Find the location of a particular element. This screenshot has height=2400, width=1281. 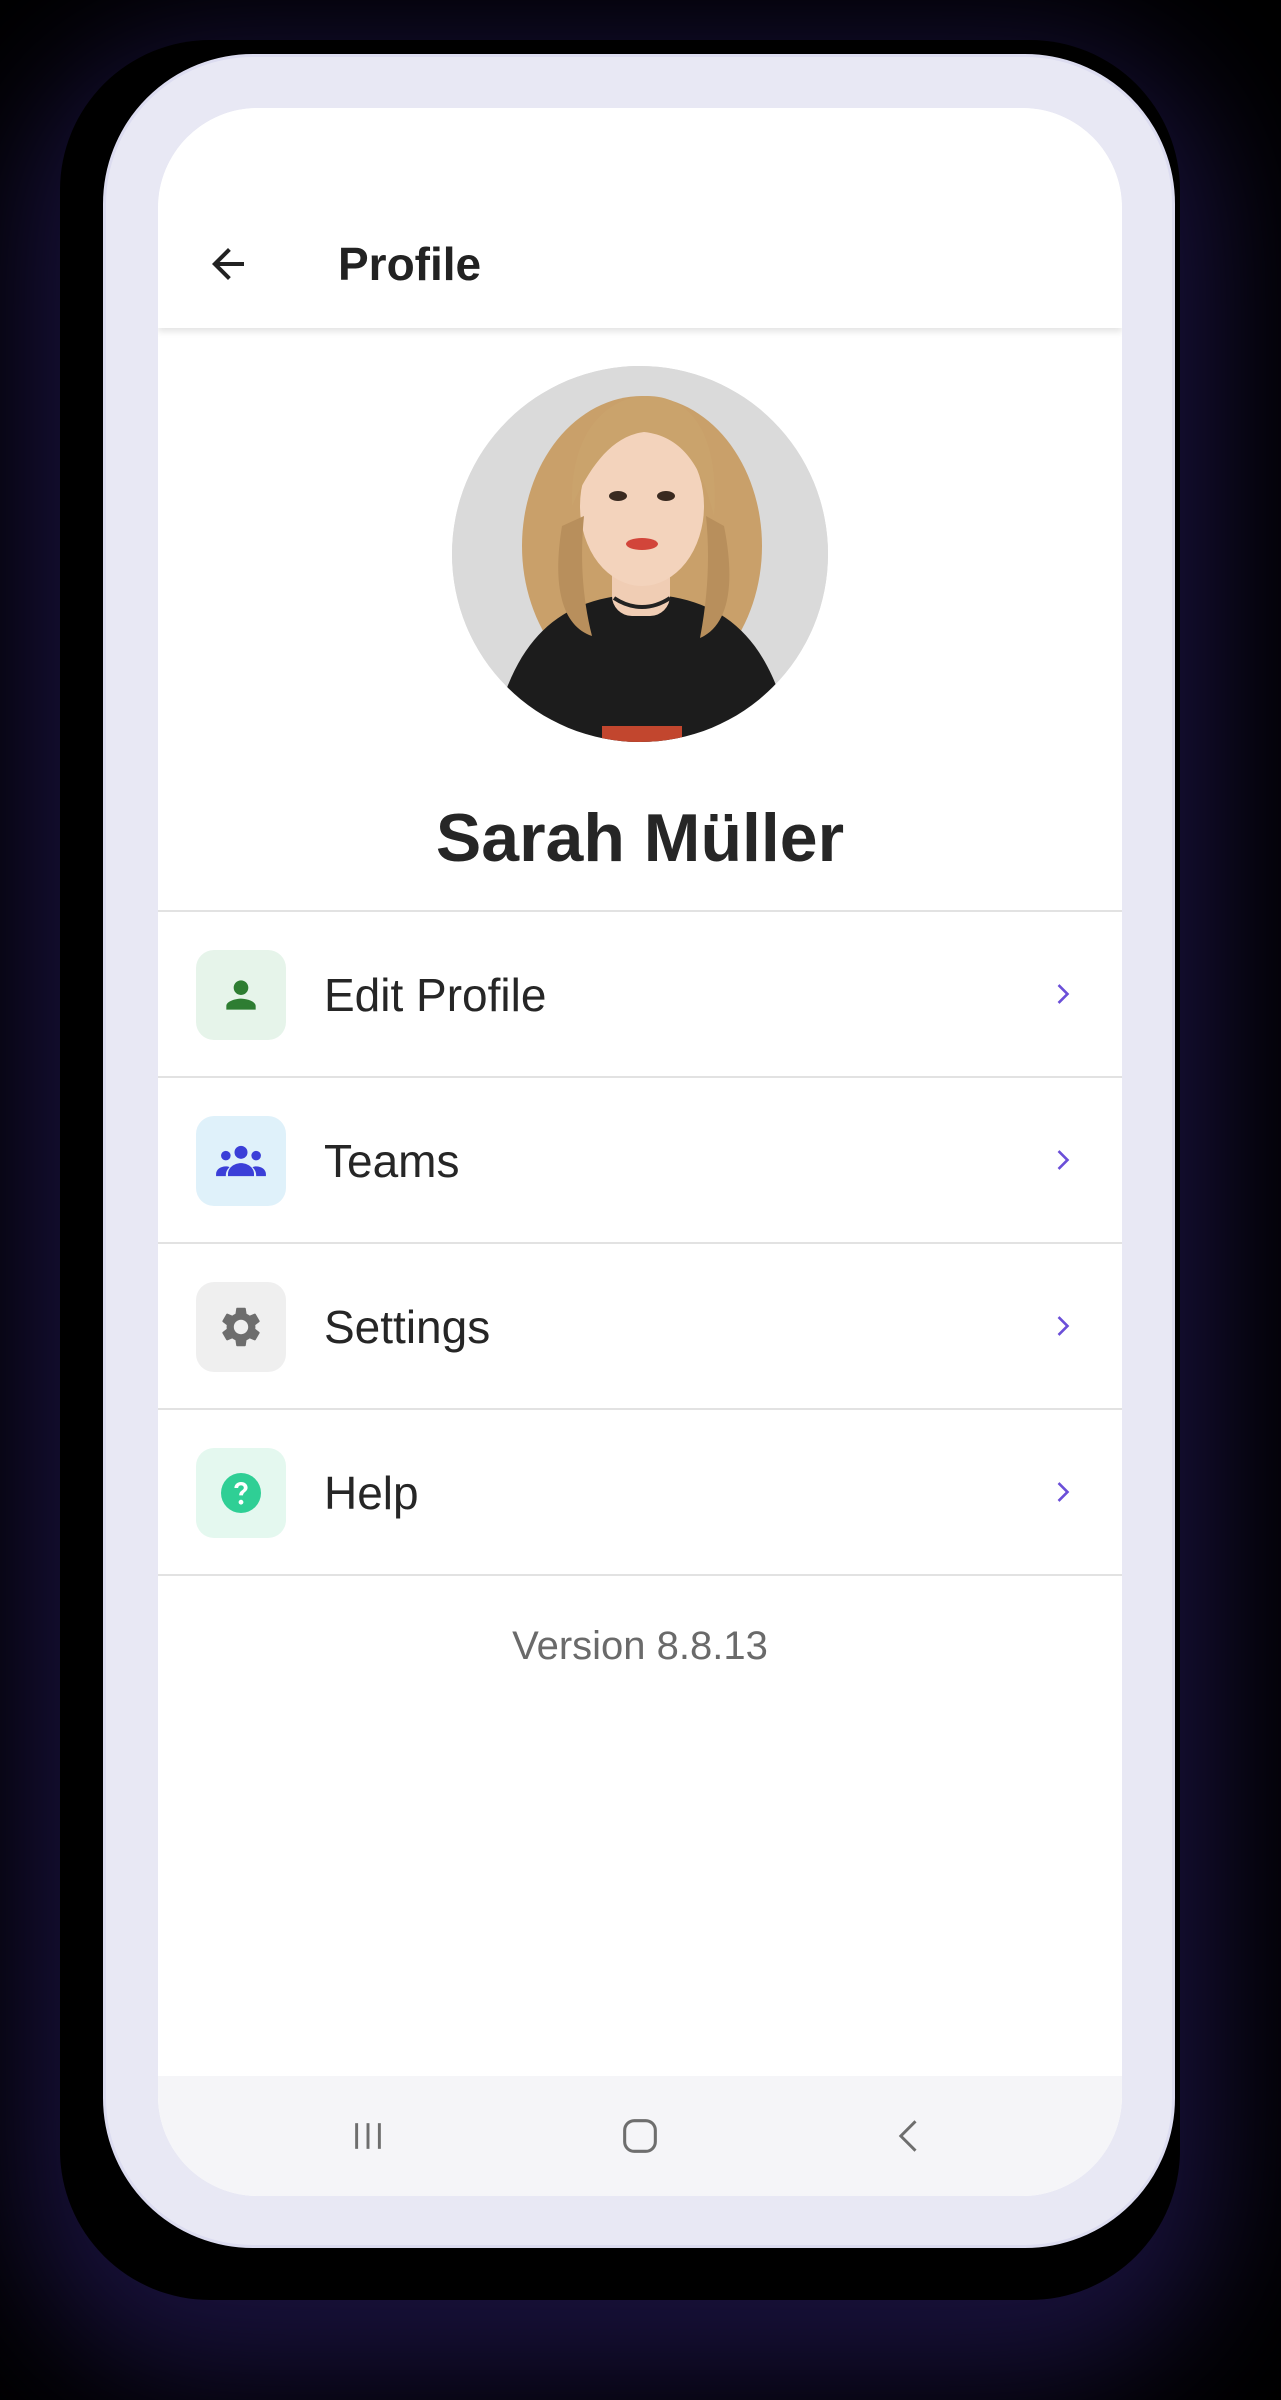

app-bar: Profile is located at coordinates (640, 218).